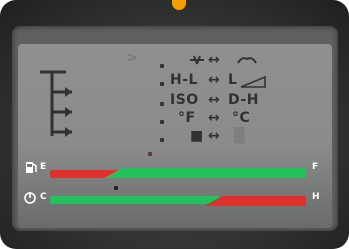 The height and width of the screenshot is (249, 349). What do you see at coordinates (56, 103) in the screenshot?
I see `menu-tree-icon` at bounding box center [56, 103].